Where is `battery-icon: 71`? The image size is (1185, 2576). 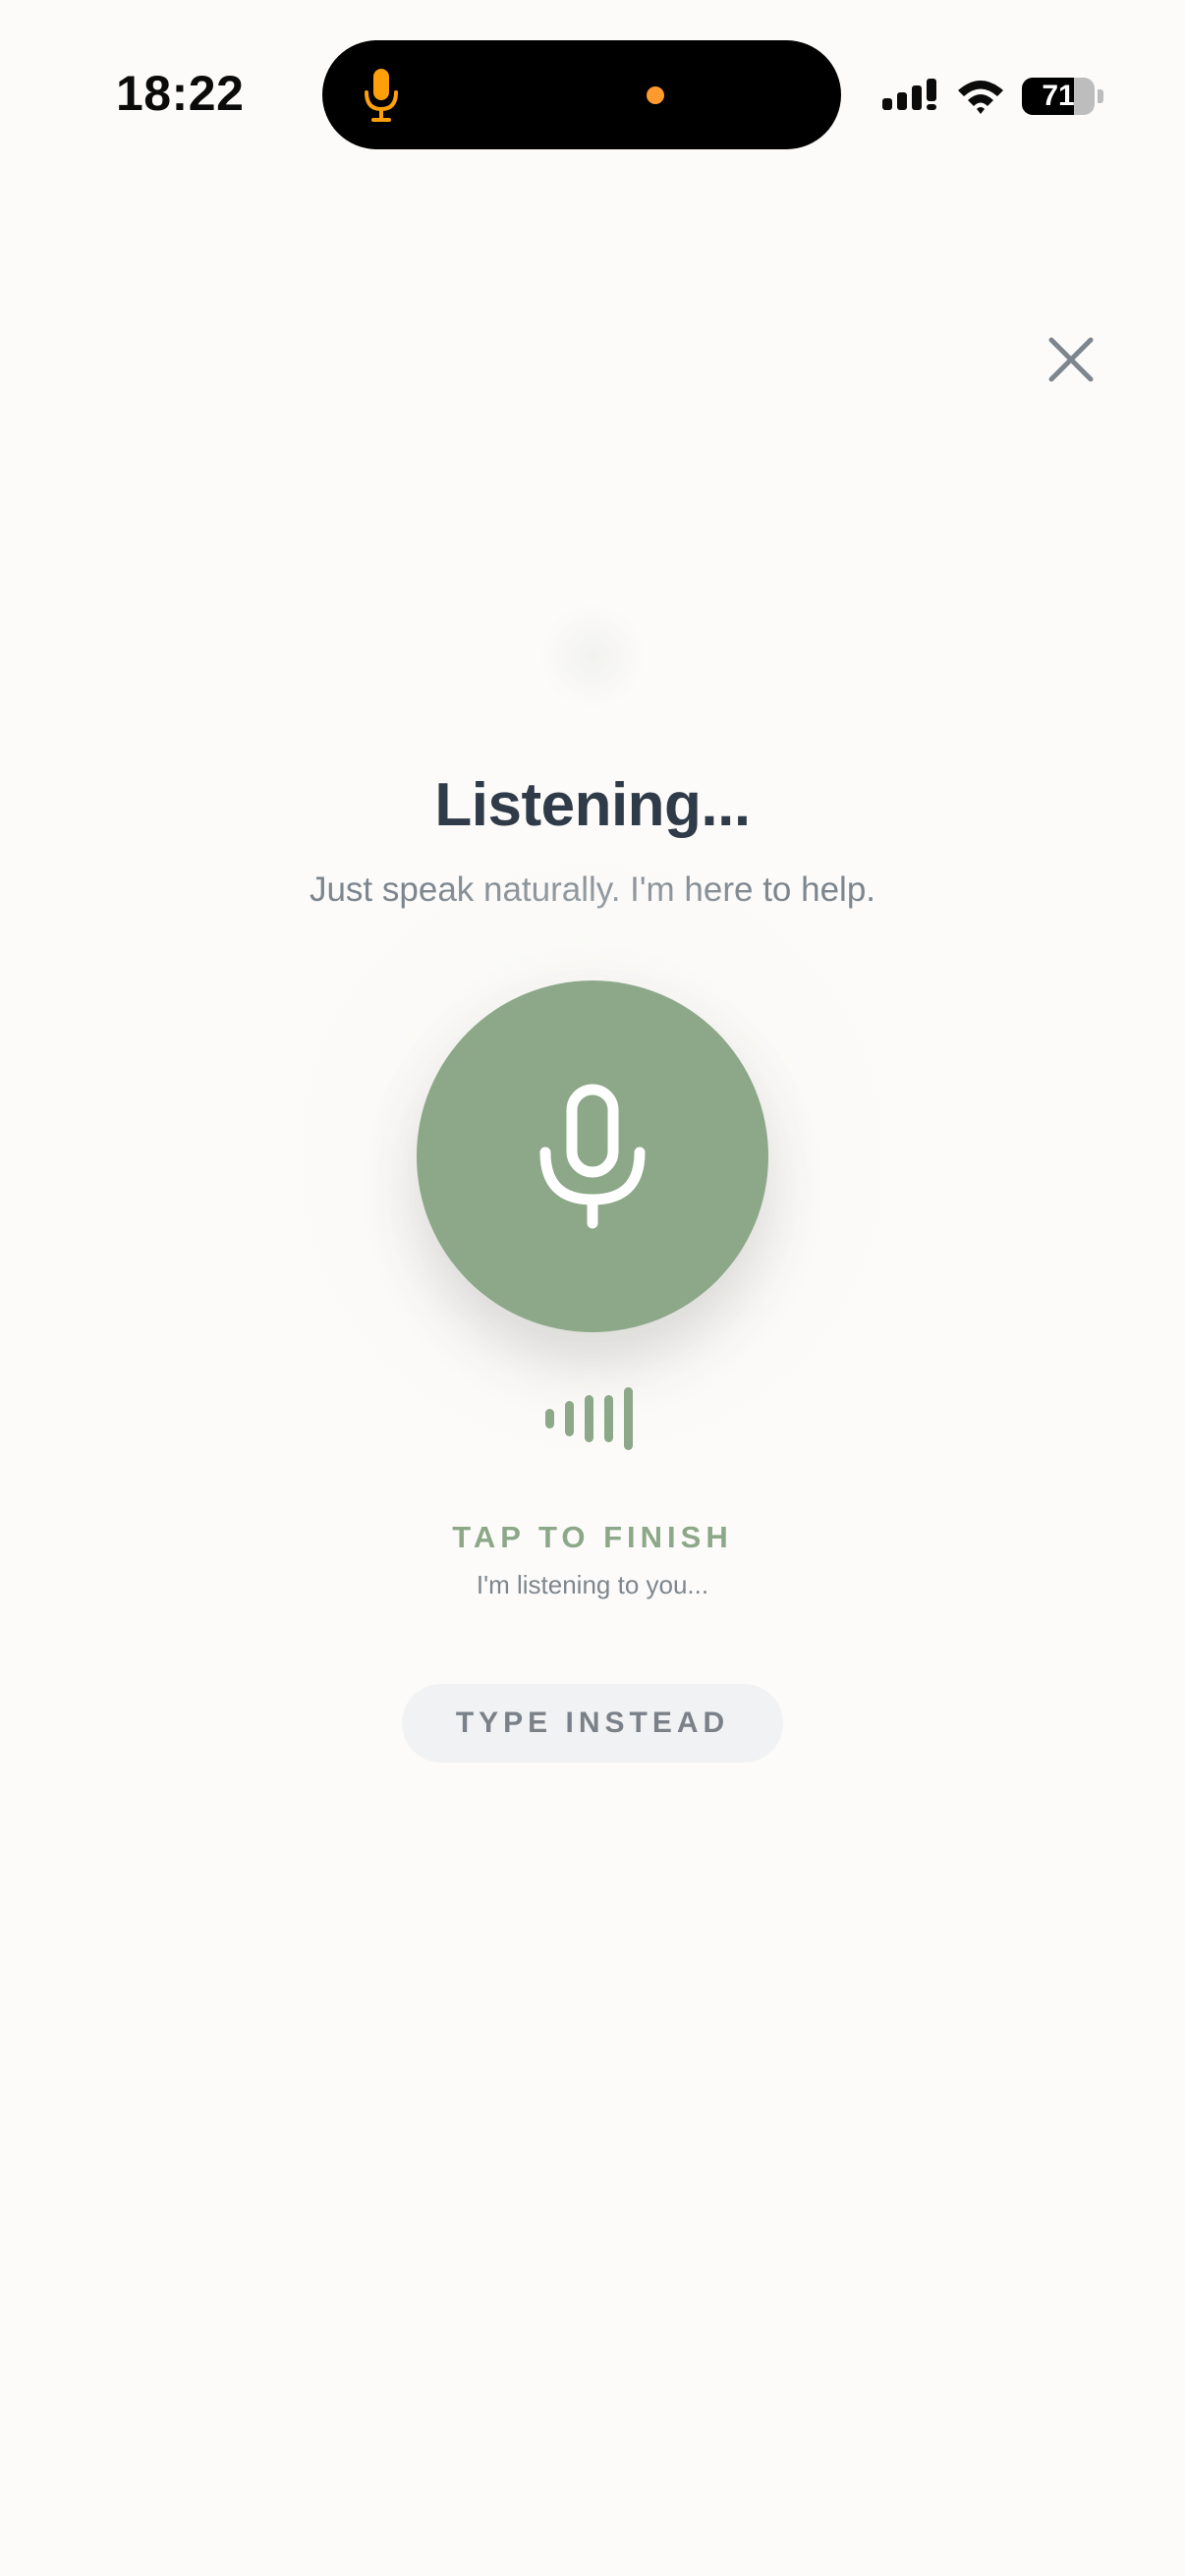 battery-icon: 71 is located at coordinates (1058, 96).